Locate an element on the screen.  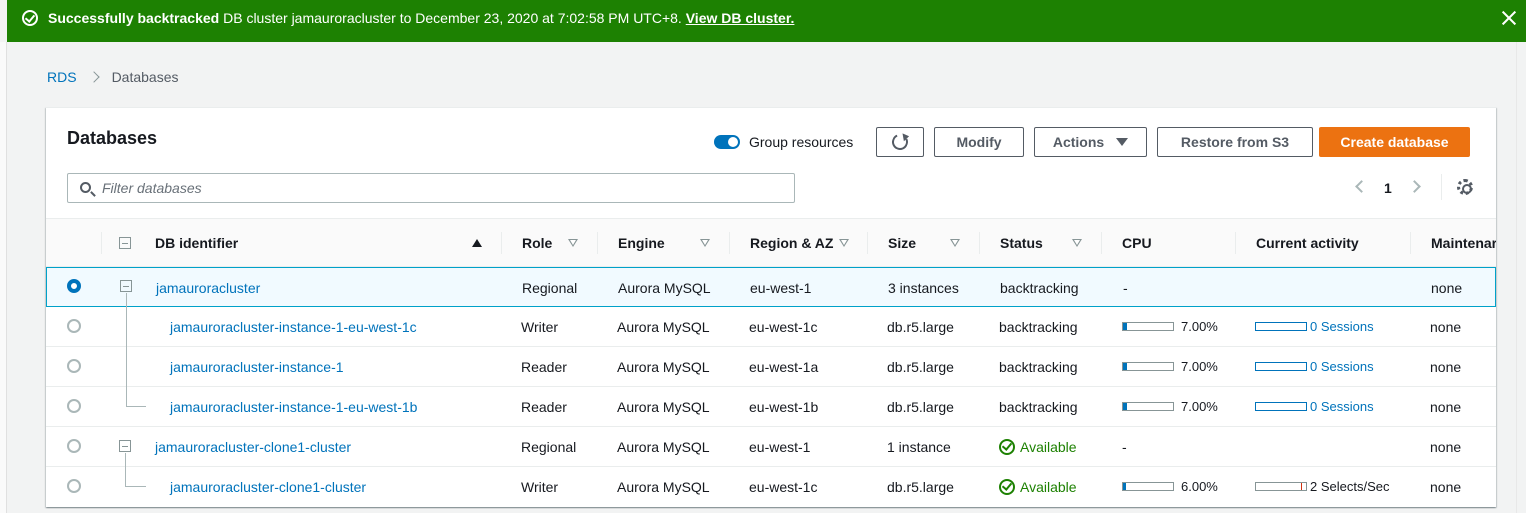
col-current-activity: Current activity is located at coordinates (1307, 243).